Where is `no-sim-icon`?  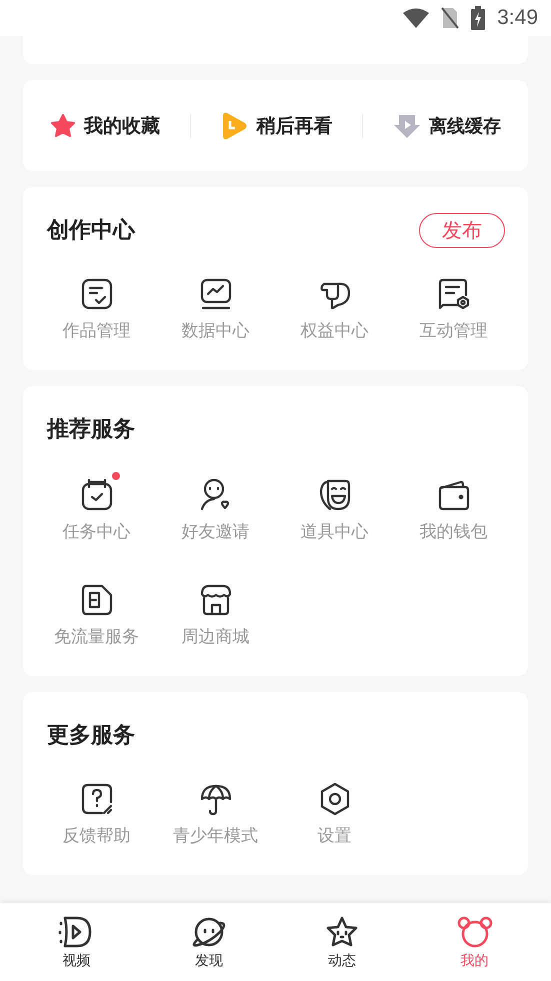
no-sim-icon is located at coordinates (450, 18).